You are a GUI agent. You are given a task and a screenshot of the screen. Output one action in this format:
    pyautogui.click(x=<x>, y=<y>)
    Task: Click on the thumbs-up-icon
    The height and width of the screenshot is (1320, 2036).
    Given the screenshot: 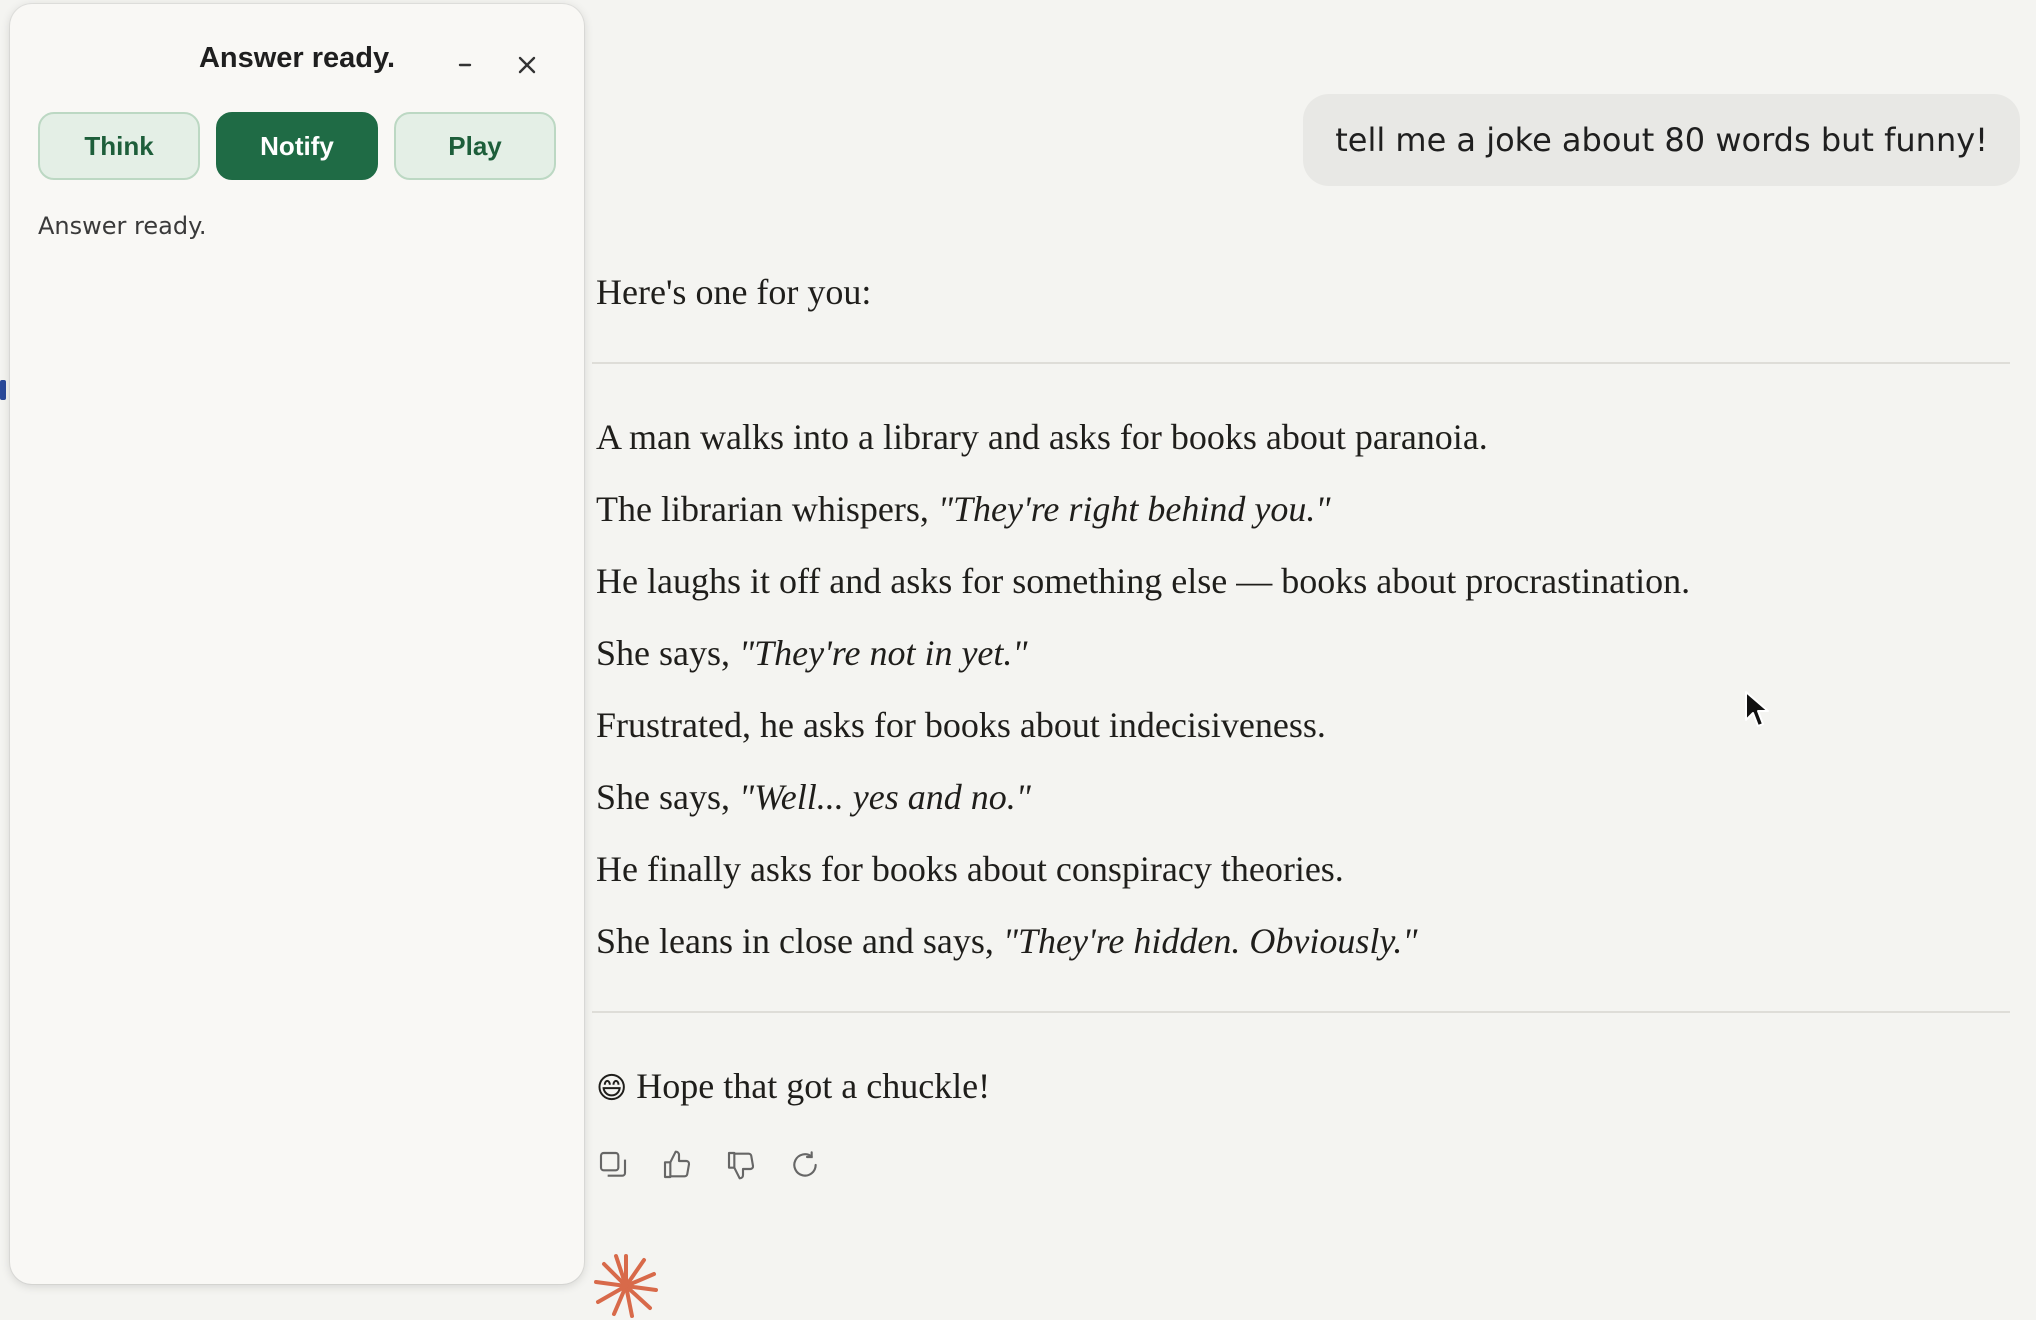 What is the action you would take?
    pyautogui.click(x=677, y=1165)
    